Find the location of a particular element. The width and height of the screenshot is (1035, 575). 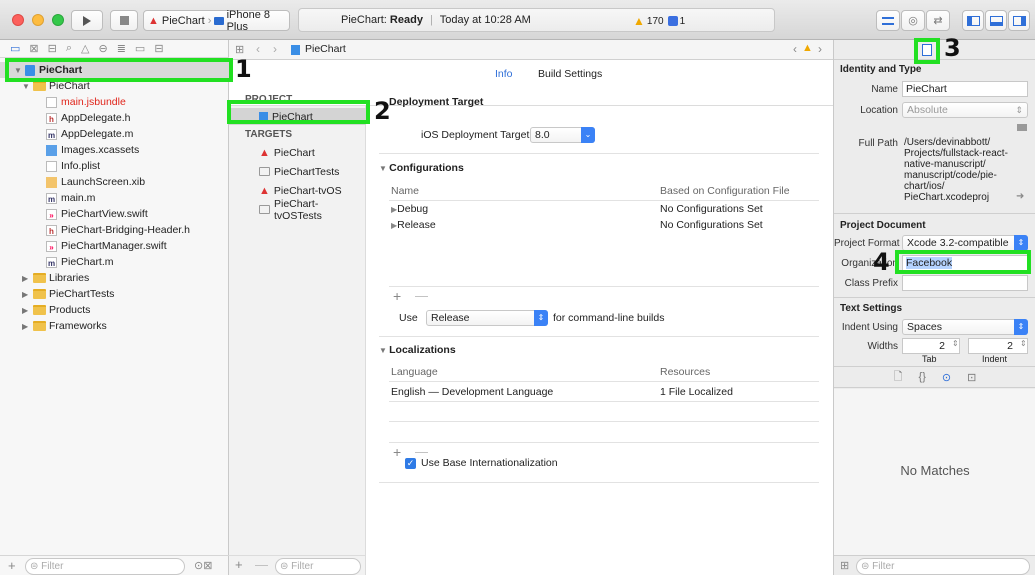

filter-placeholder: Filter is located at coordinates (302, 566).